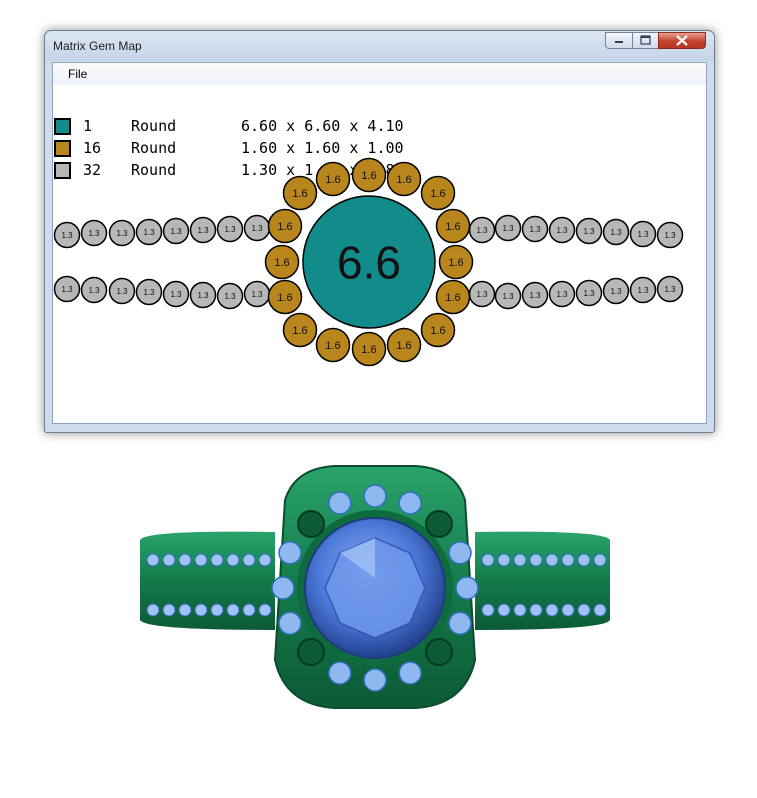 The height and width of the screenshot is (798, 757). I want to click on minimize-icon, so click(619, 42).